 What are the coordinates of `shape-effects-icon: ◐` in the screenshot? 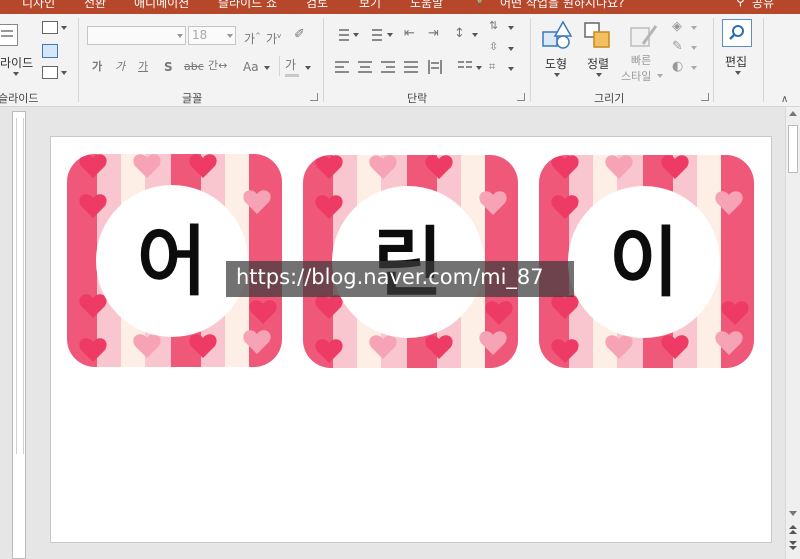 It's located at (677, 67).